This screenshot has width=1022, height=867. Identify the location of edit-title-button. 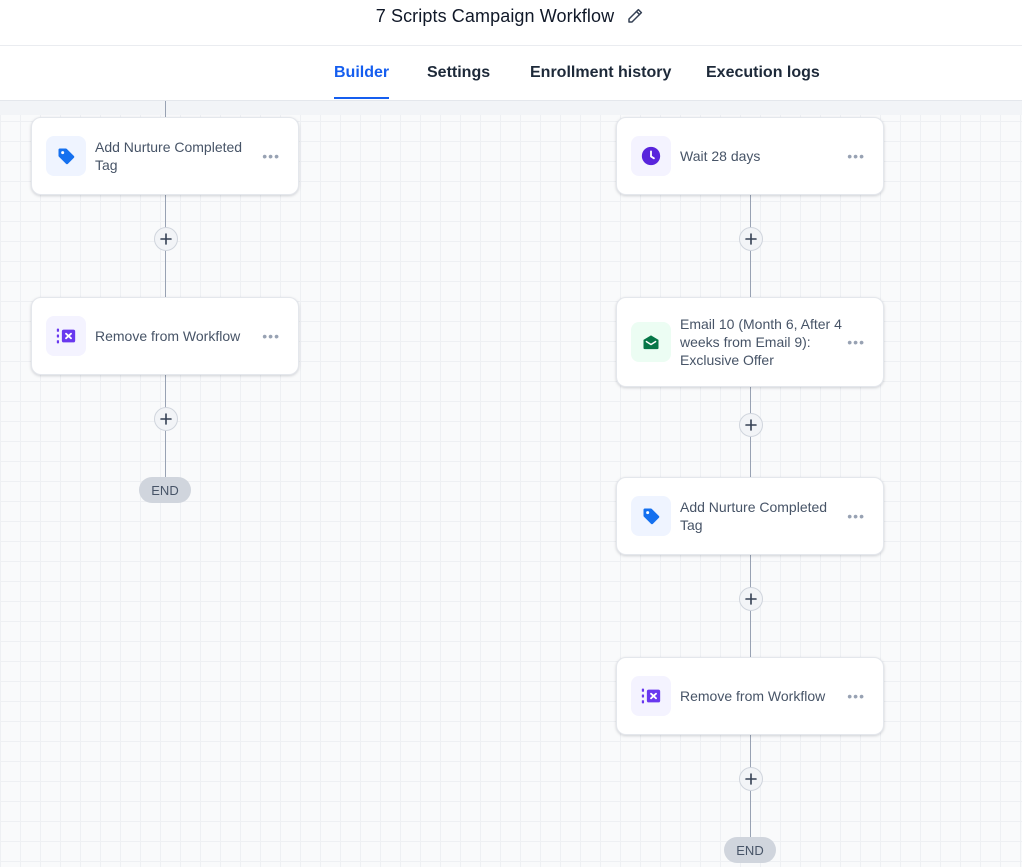
(635, 16).